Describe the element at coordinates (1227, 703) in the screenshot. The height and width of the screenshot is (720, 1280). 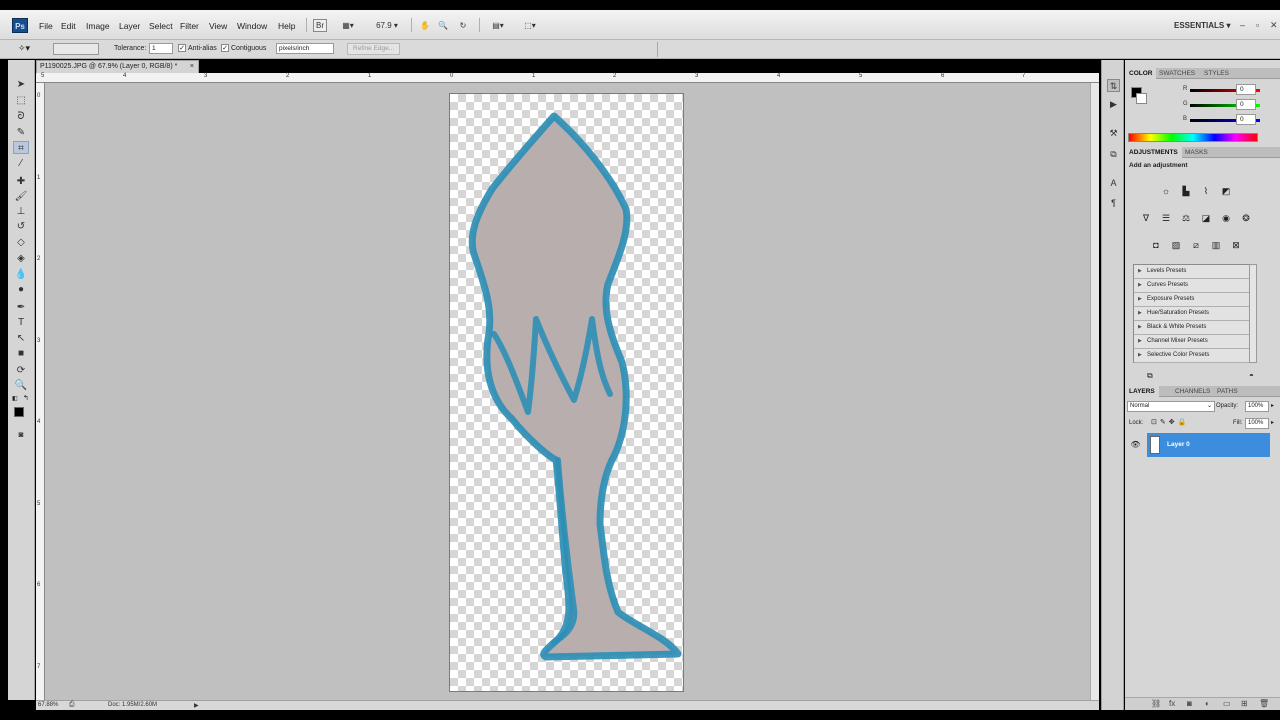
I see `new-group-icon: ▭` at that location.